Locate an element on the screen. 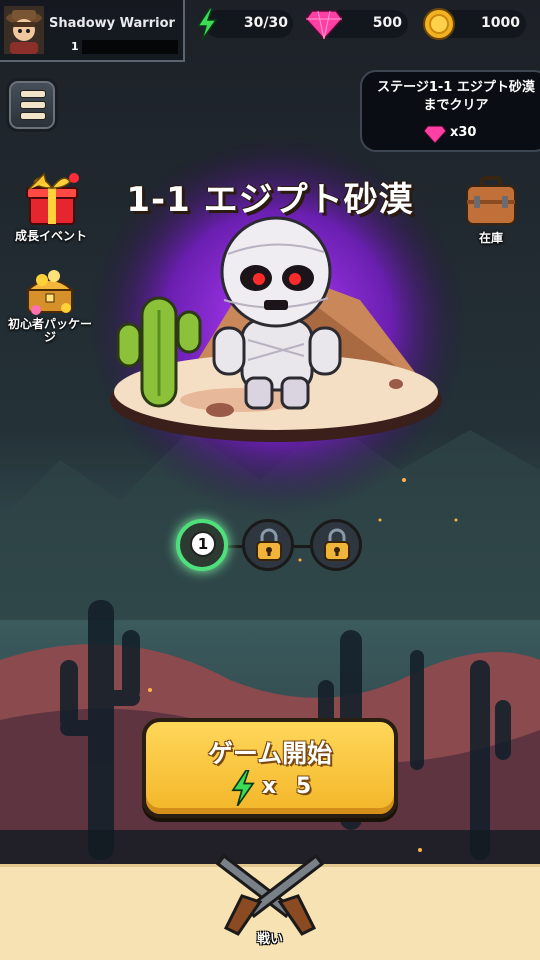 The height and width of the screenshot is (960, 540). player-level: 1 is located at coordinates (75, 46).